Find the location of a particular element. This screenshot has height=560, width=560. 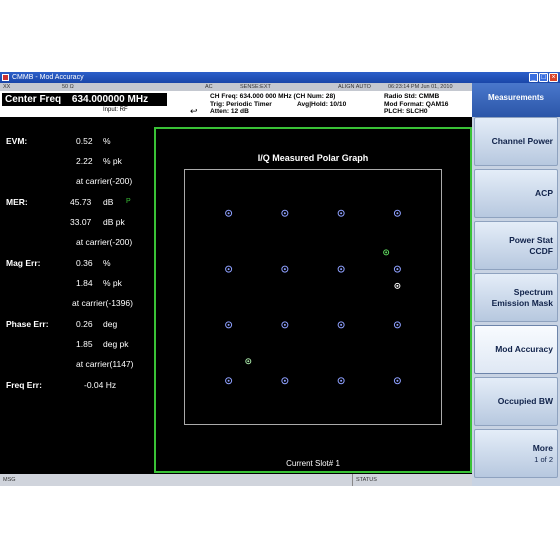

mag-err-pk-value: 1.84 is located at coordinates (84, 283).